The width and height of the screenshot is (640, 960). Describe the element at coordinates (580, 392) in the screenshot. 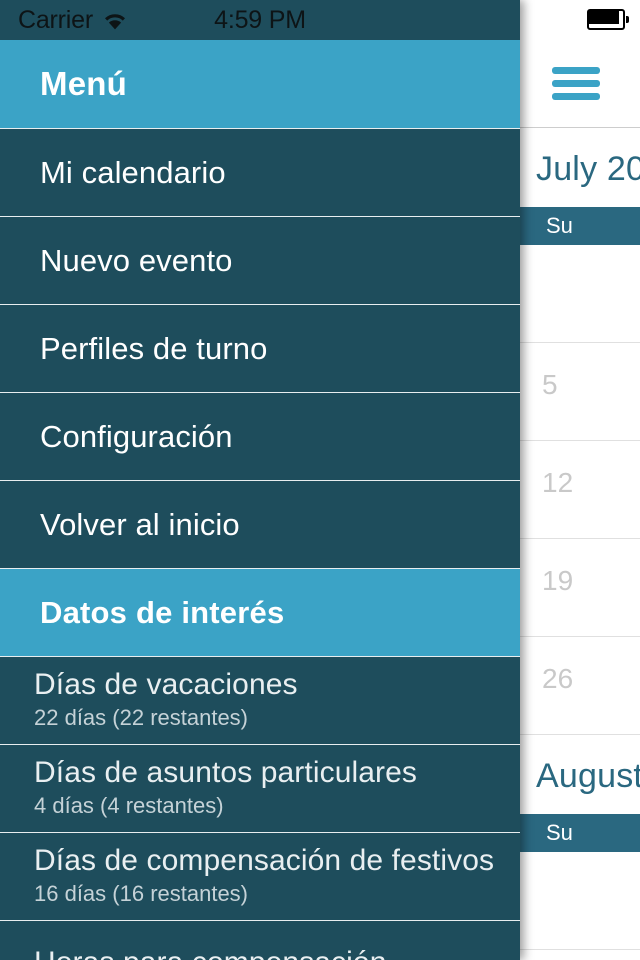

I see `calendar-week-row: 5` at that location.